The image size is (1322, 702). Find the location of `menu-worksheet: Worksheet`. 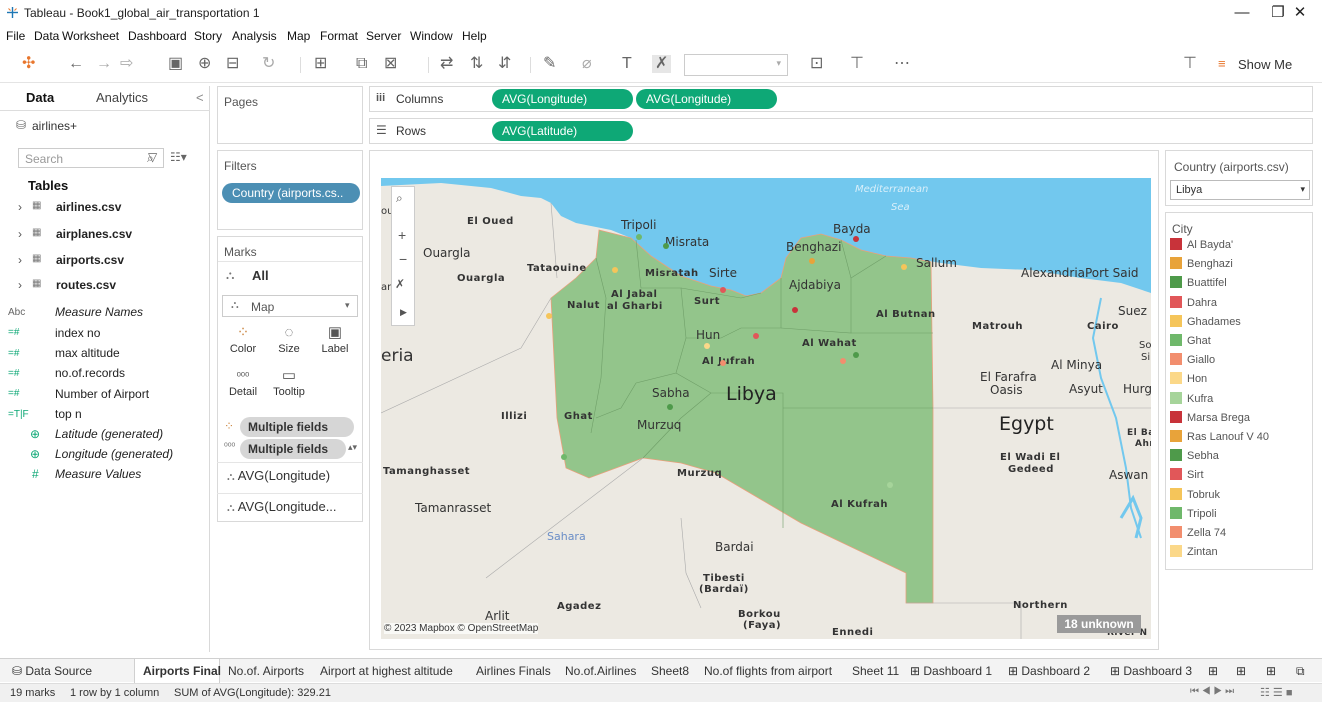

menu-worksheet: Worksheet is located at coordinates (90, 36).